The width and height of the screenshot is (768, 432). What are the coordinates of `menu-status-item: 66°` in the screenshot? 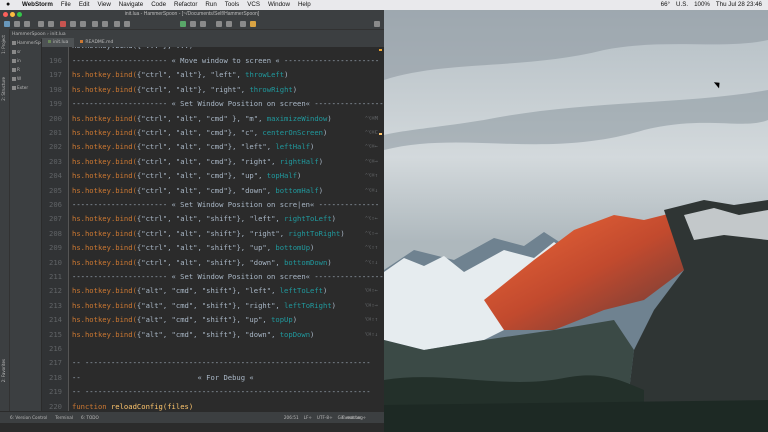 It's located at (665, 4).